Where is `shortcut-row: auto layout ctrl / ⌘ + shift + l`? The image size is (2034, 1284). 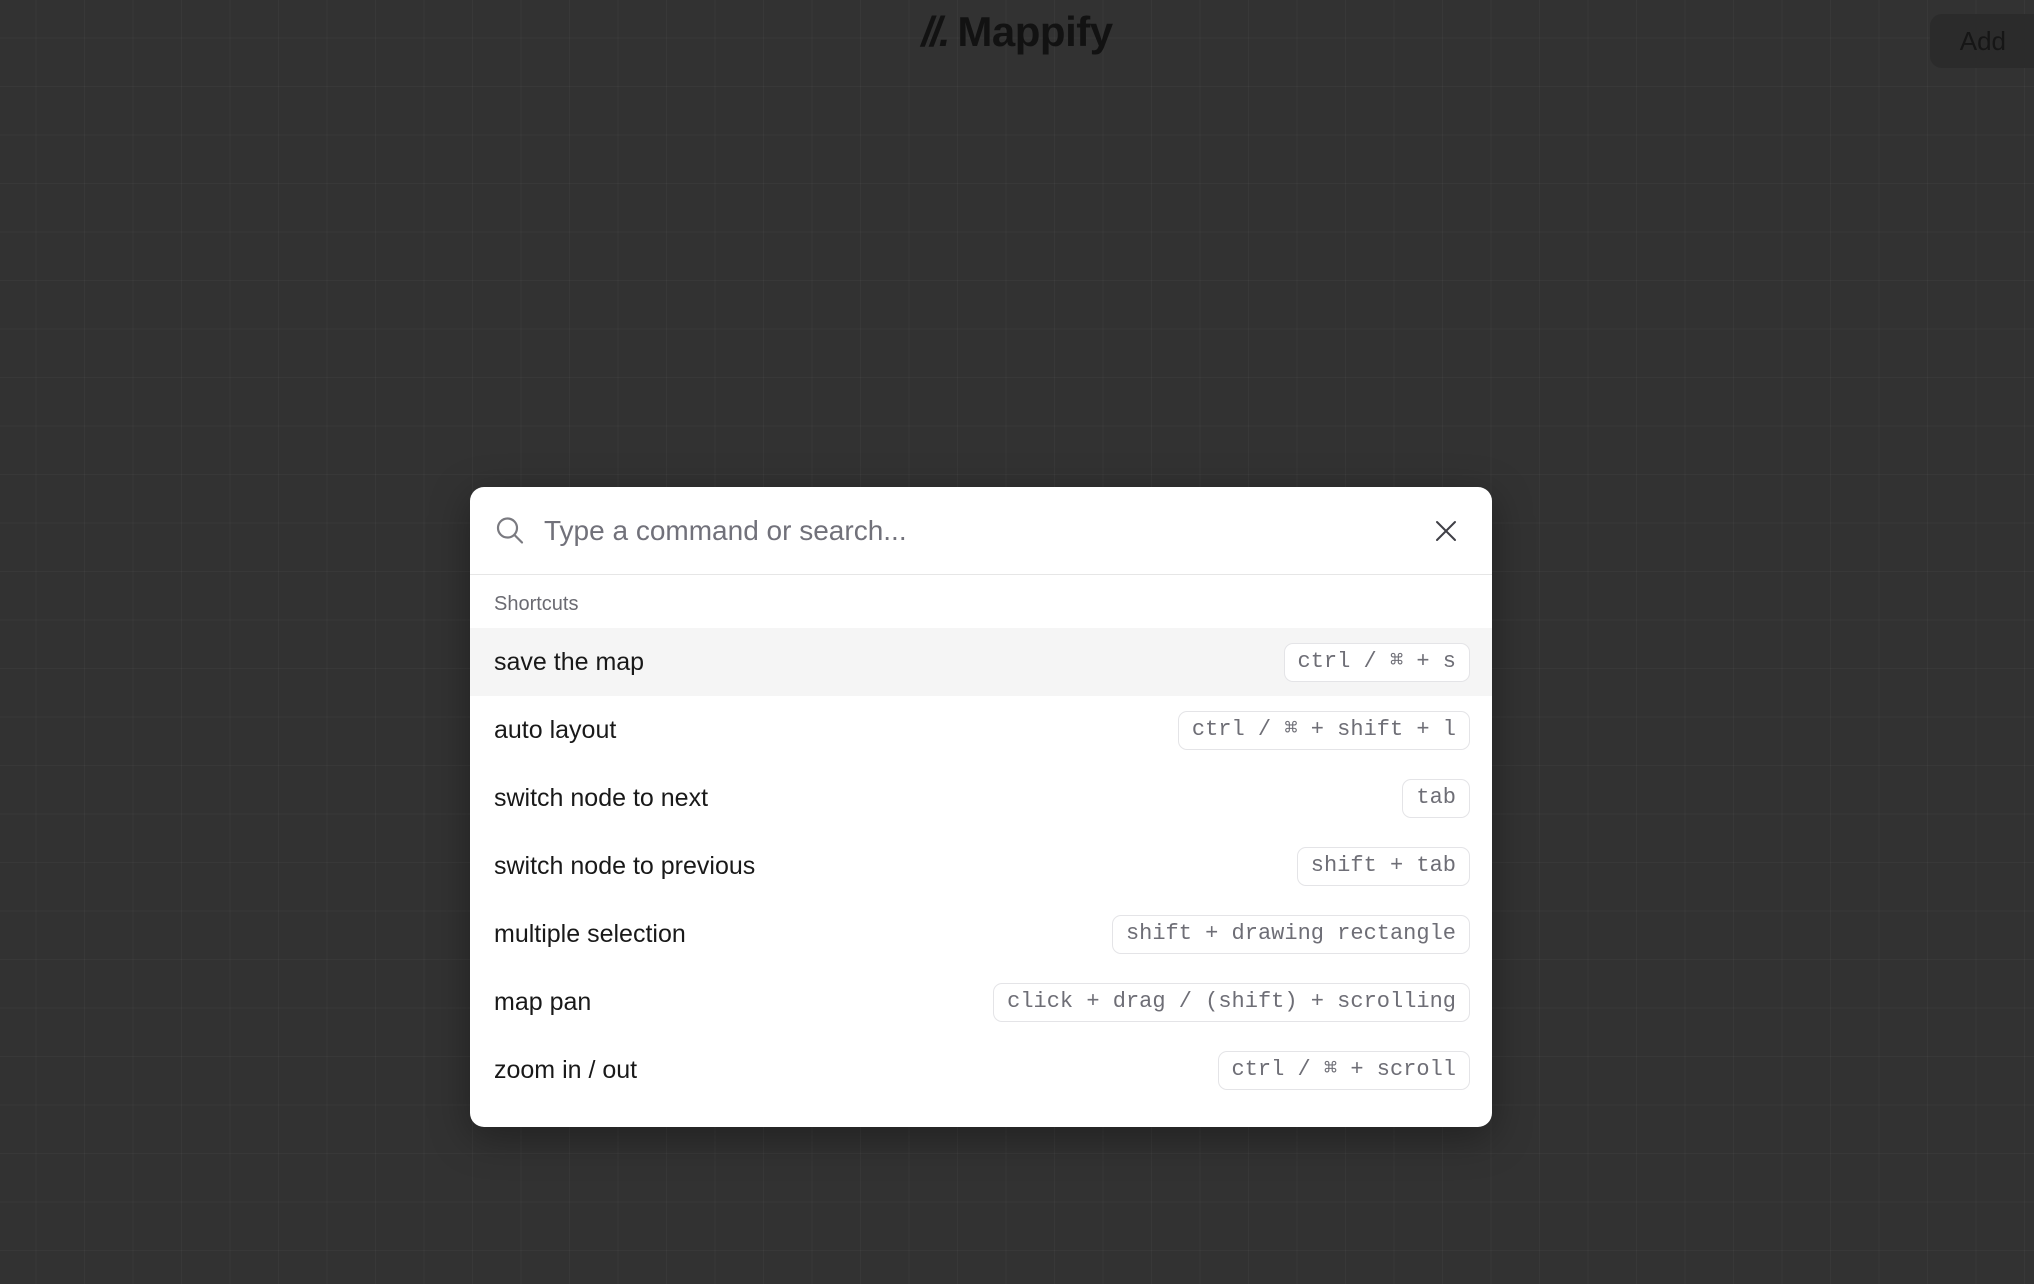 shortcut-row: auto layout ctrl / ⌘ + shift + l is located at coordinates (981, 730).